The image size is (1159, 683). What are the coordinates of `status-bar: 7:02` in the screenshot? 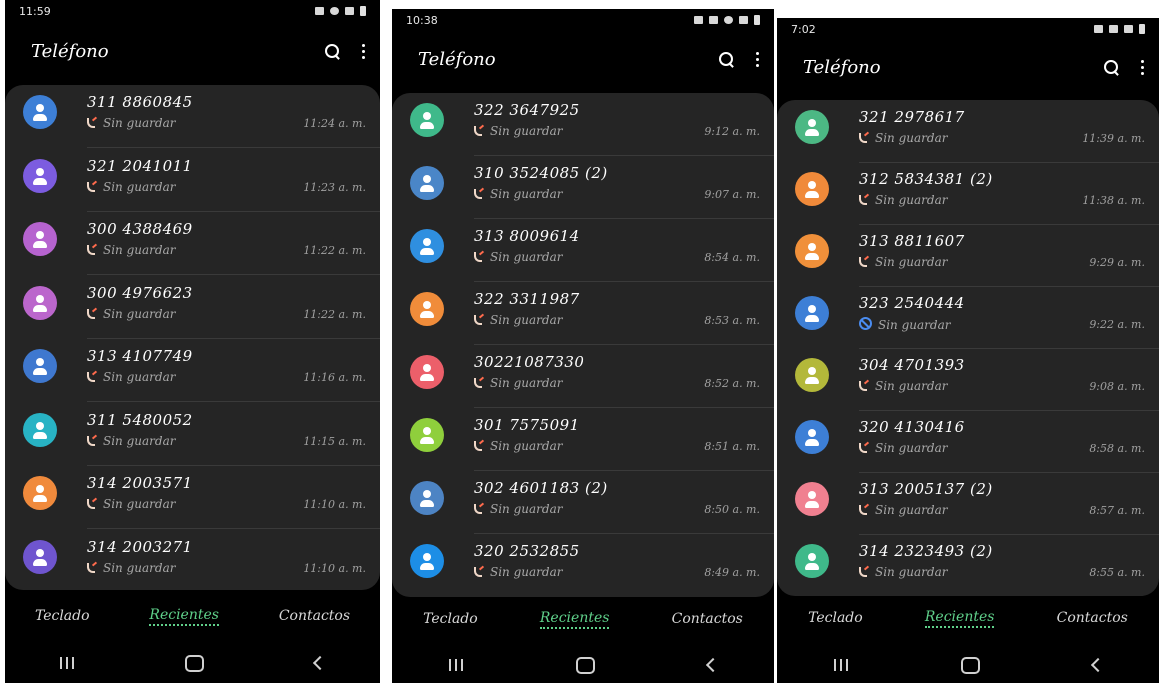 It's located at (968, 29).